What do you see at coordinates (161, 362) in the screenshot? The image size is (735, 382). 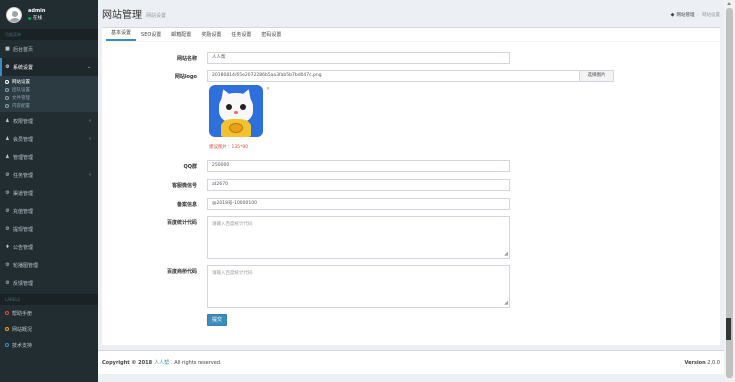 I see `footer-site-link: 人人帮` at bounding box center [161, 362].